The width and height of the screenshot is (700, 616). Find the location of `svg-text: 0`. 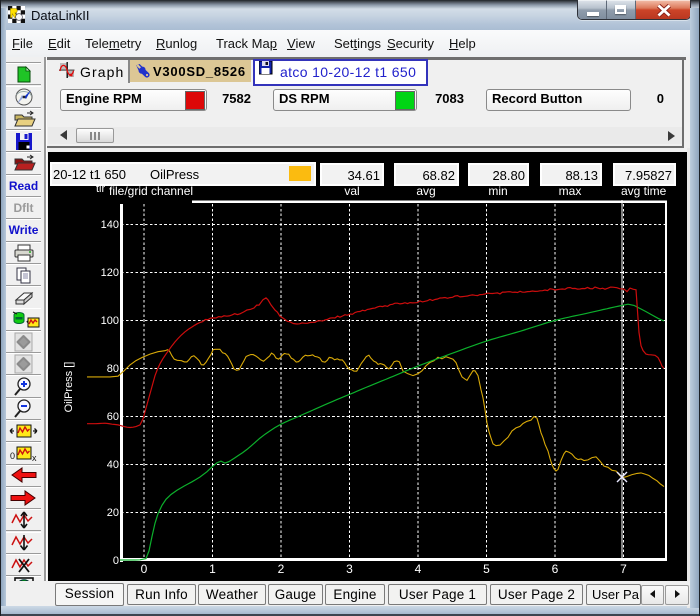

svg-text: 0 is located at coordinates (12, 456).